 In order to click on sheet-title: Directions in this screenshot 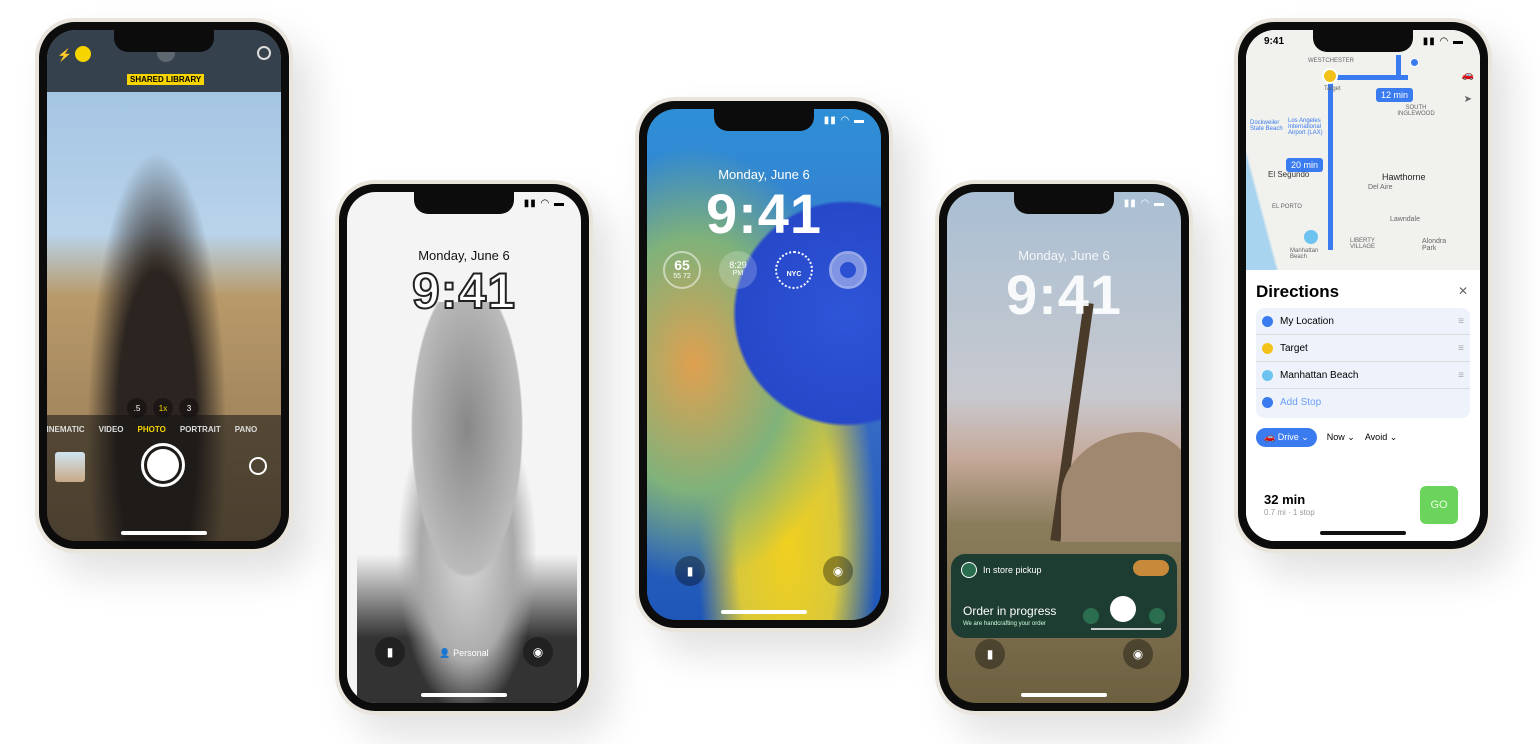, I will do `click(1298, 291)`.